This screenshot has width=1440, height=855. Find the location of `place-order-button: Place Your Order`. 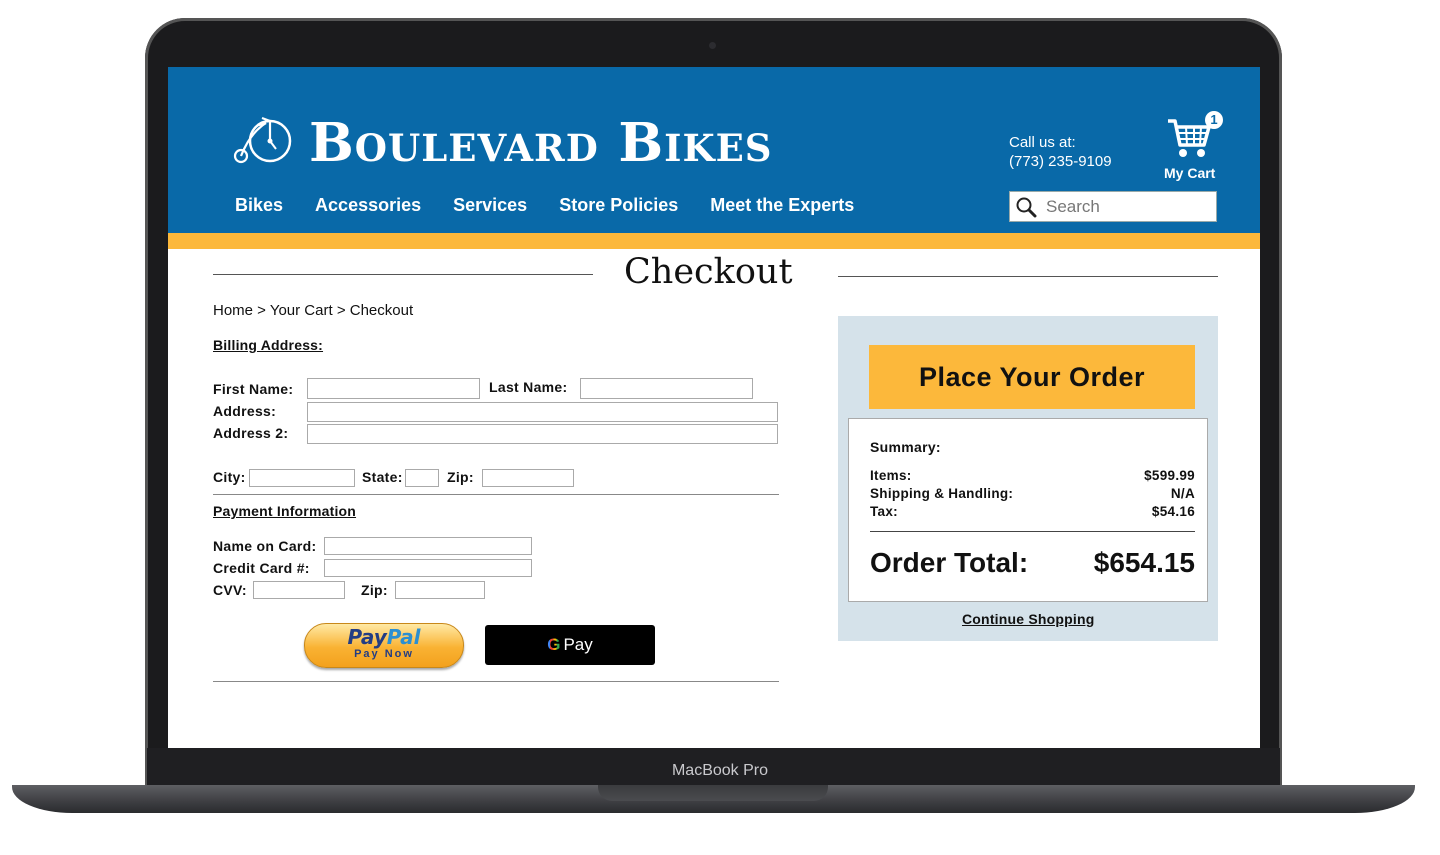

place-order-button: Place Your Order is located at coordinates (1032, 377).